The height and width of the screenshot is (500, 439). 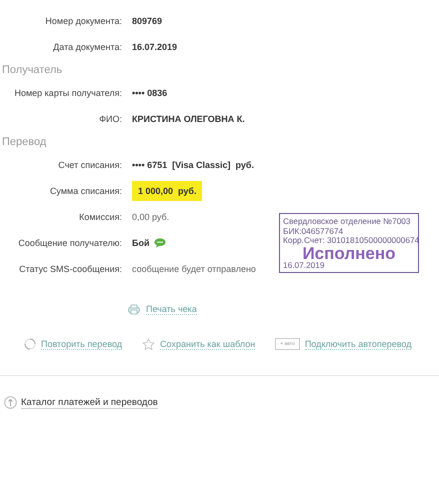 I want to click on field-label: Счет списания:, so click(x=89, y=165).